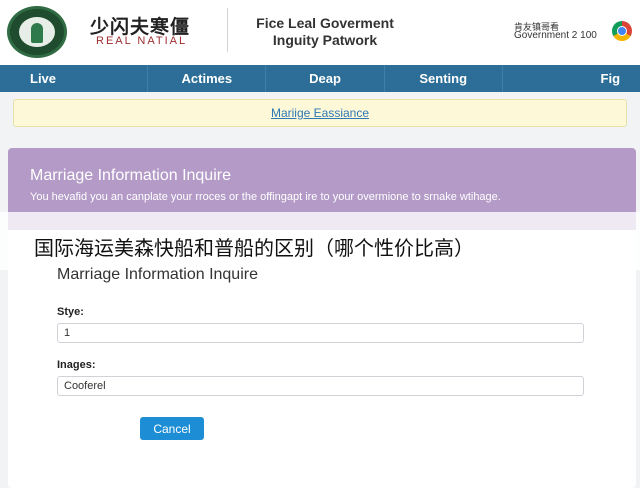  Describe the element at coordinates (207, 78) in the screenshot. I see `nav-item-actimes: Actimes` at that location.